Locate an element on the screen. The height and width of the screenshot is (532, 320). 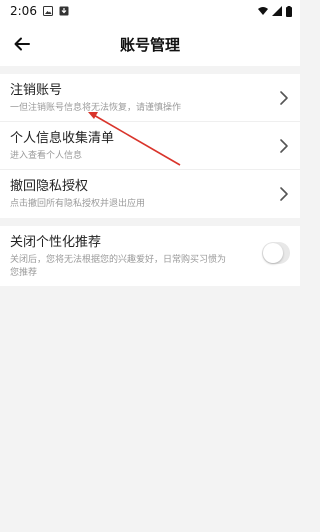
arrow-left-icon is located at coordinates (22, 44).